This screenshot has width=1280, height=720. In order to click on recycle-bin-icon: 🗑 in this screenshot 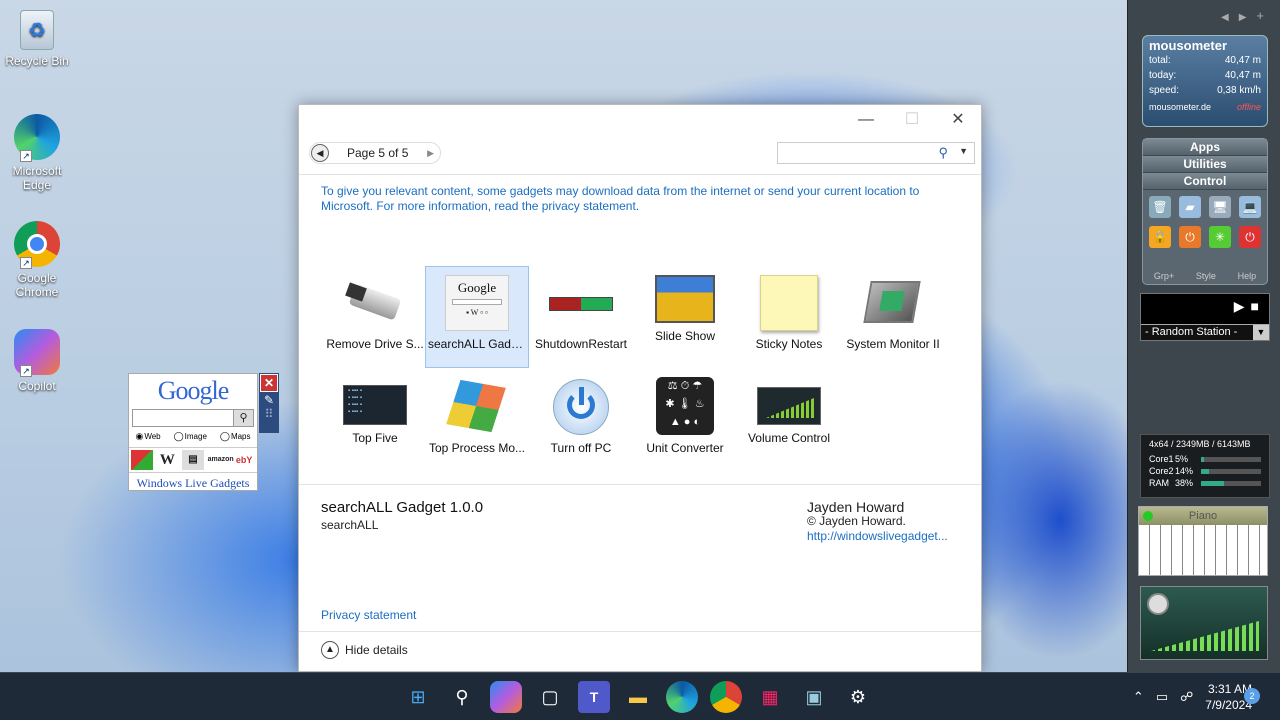, I will do `click(1160, 207)`.